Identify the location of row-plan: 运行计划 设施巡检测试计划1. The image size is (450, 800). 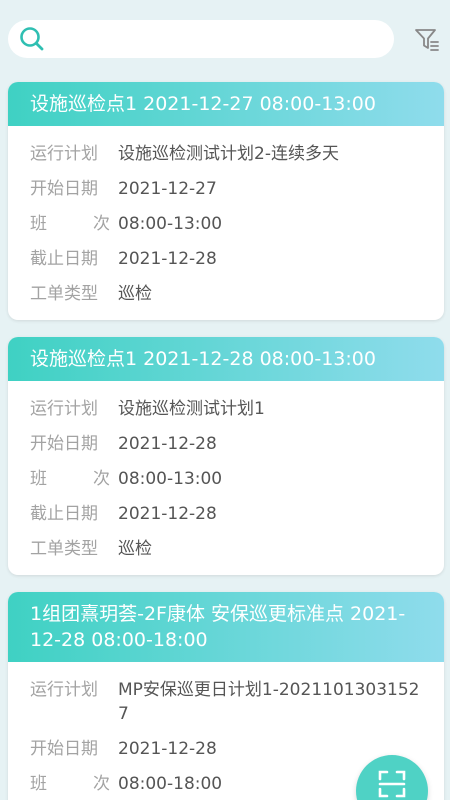
(237, 409).